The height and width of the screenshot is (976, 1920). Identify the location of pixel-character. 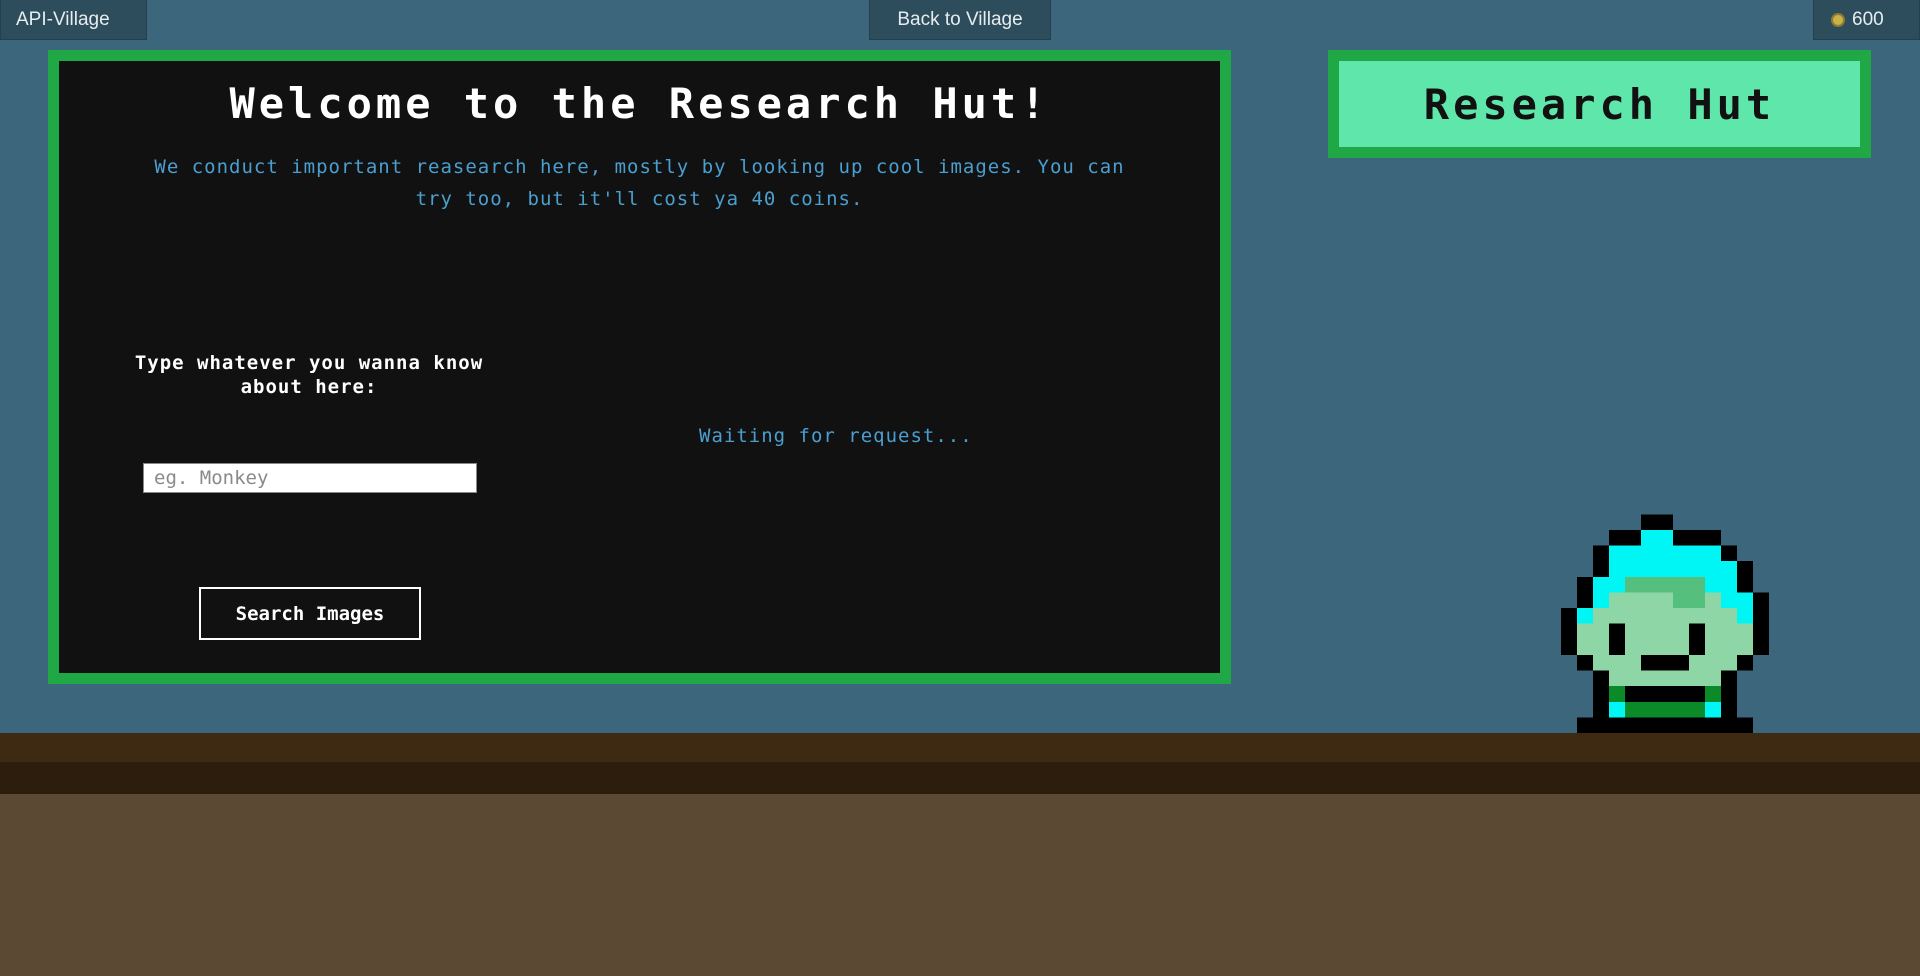
(1673, 608).